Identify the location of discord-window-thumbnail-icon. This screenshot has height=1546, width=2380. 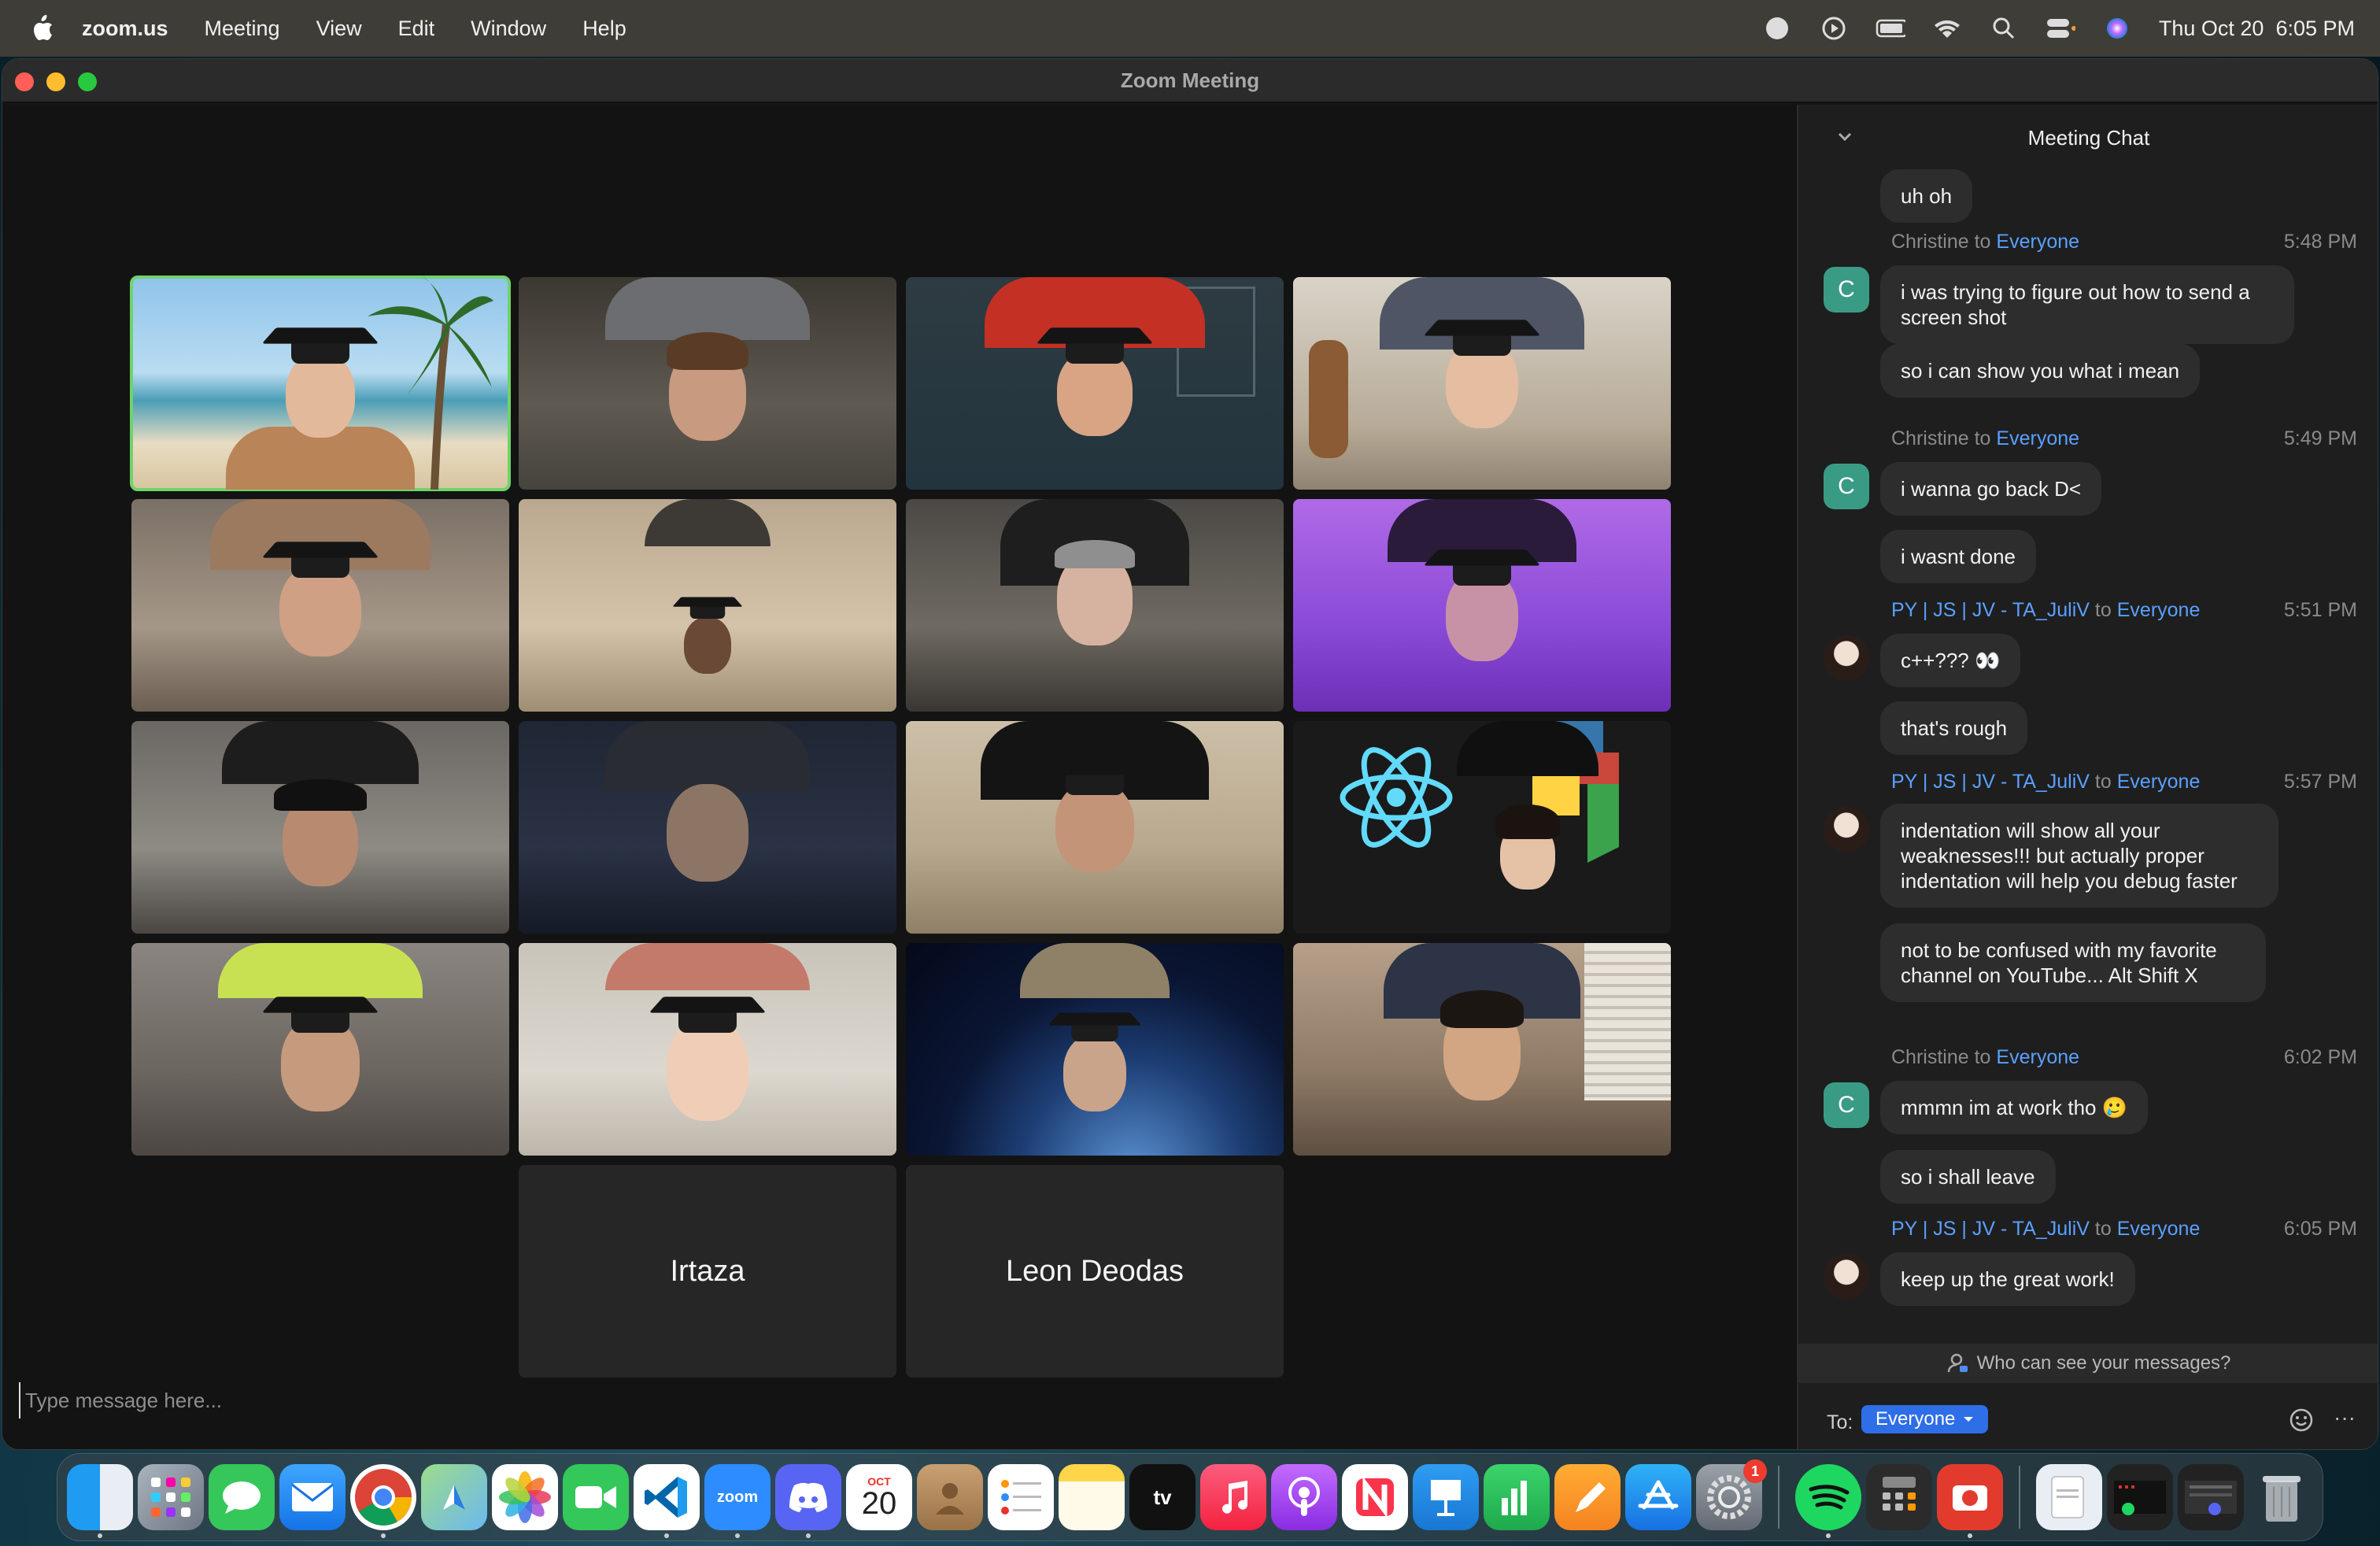
(2211, 1497).